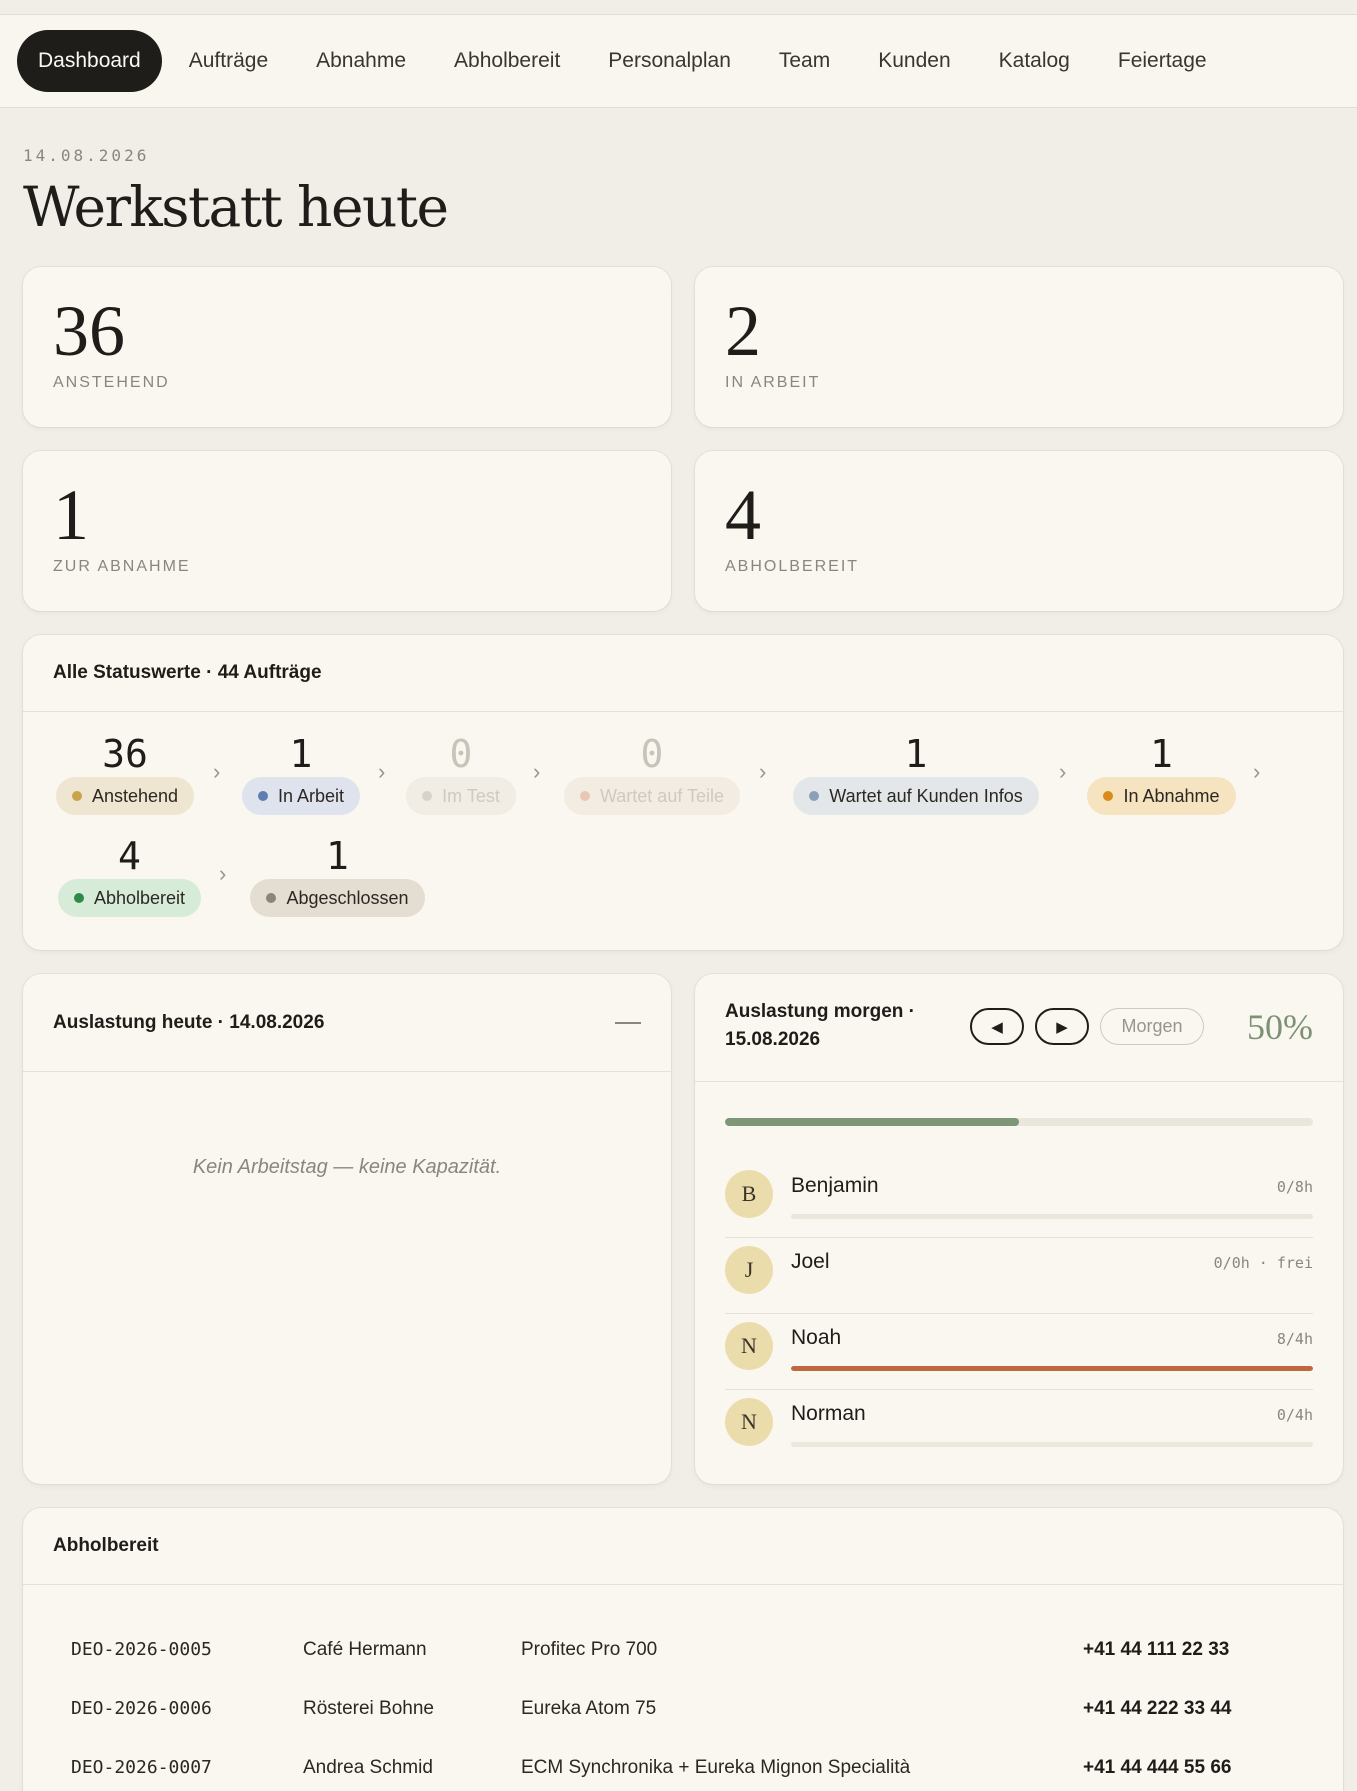  I want to click on status-pill: Abgeschlossen, so click(337, 898).